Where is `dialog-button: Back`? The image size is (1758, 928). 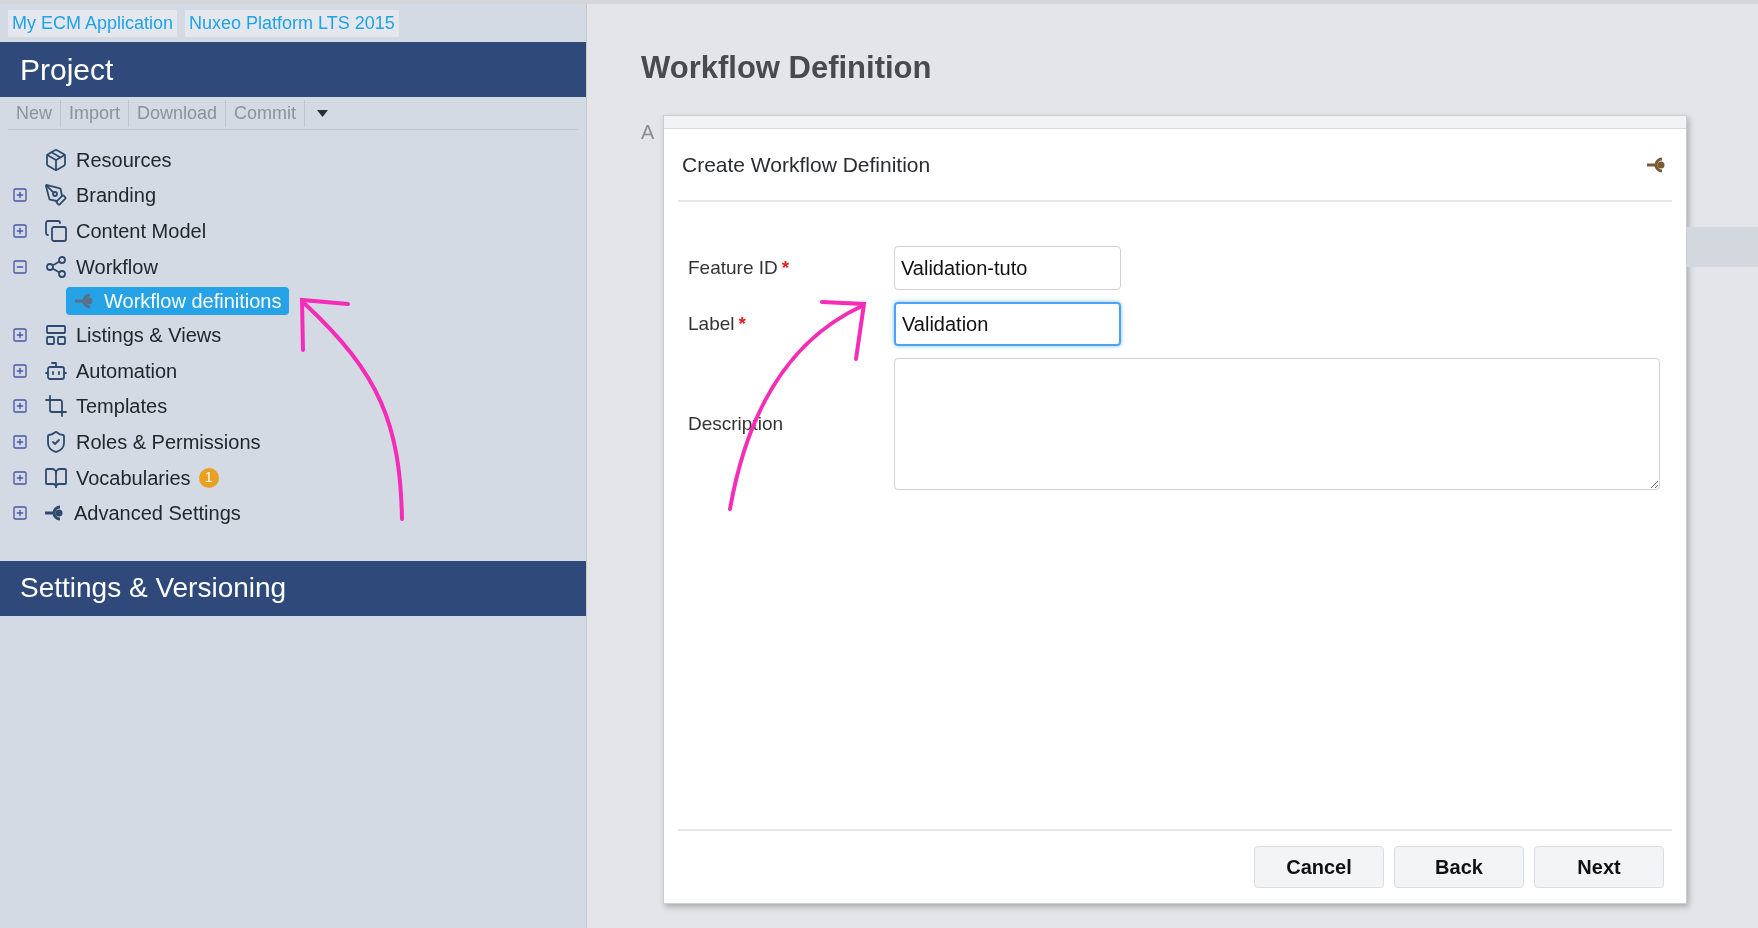
dialog-button: Back is located at coordinates (1459, 867).